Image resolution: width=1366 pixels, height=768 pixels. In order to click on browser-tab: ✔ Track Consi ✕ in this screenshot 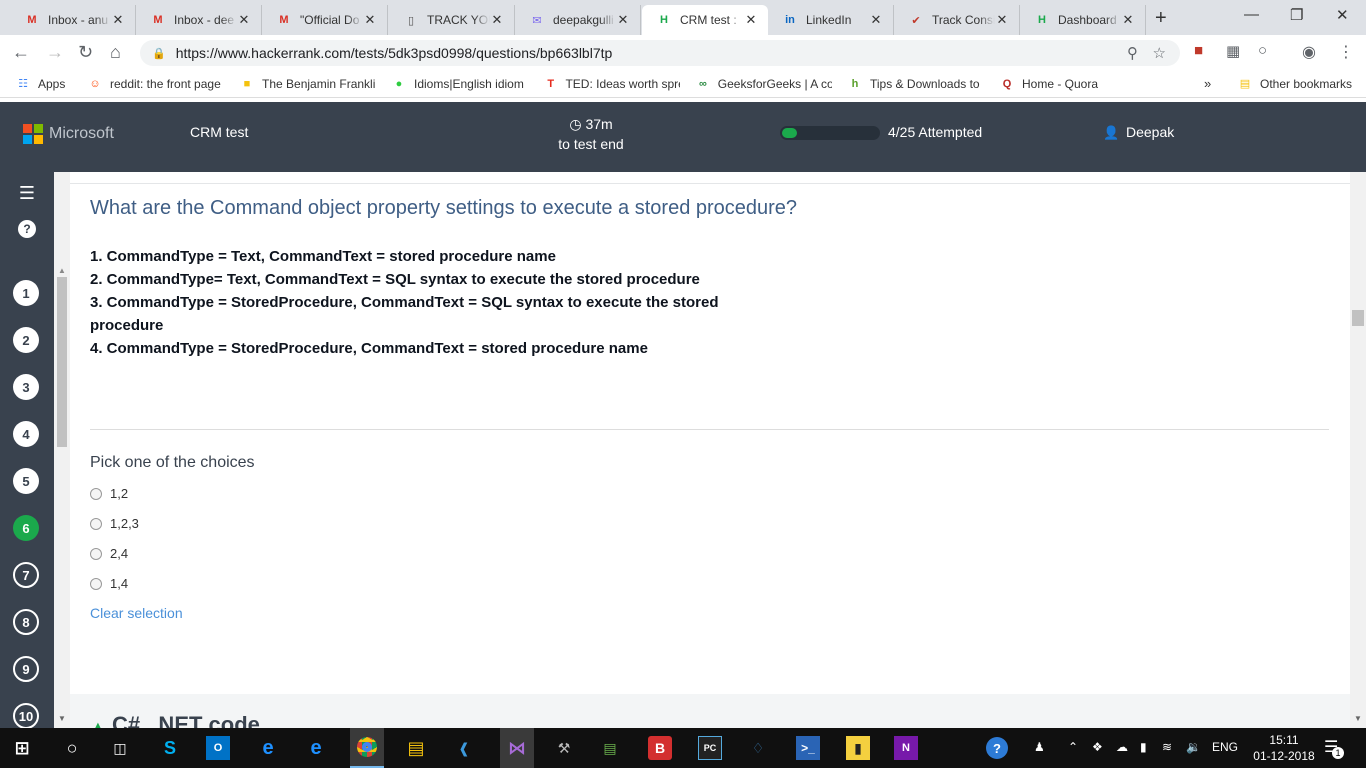, I will do `click(957, 20)`.